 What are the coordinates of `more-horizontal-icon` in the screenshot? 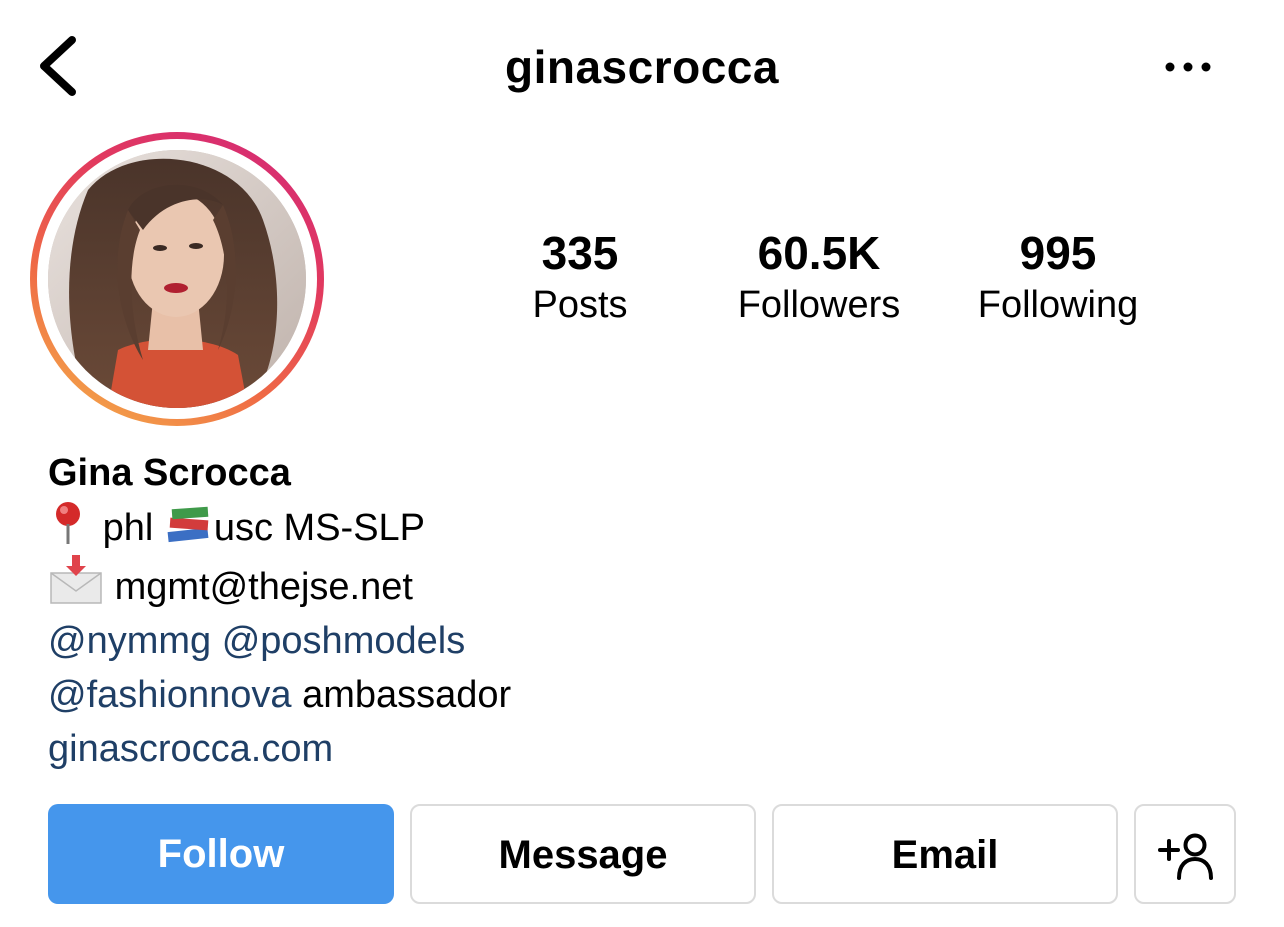 It's located at (1188, 67).